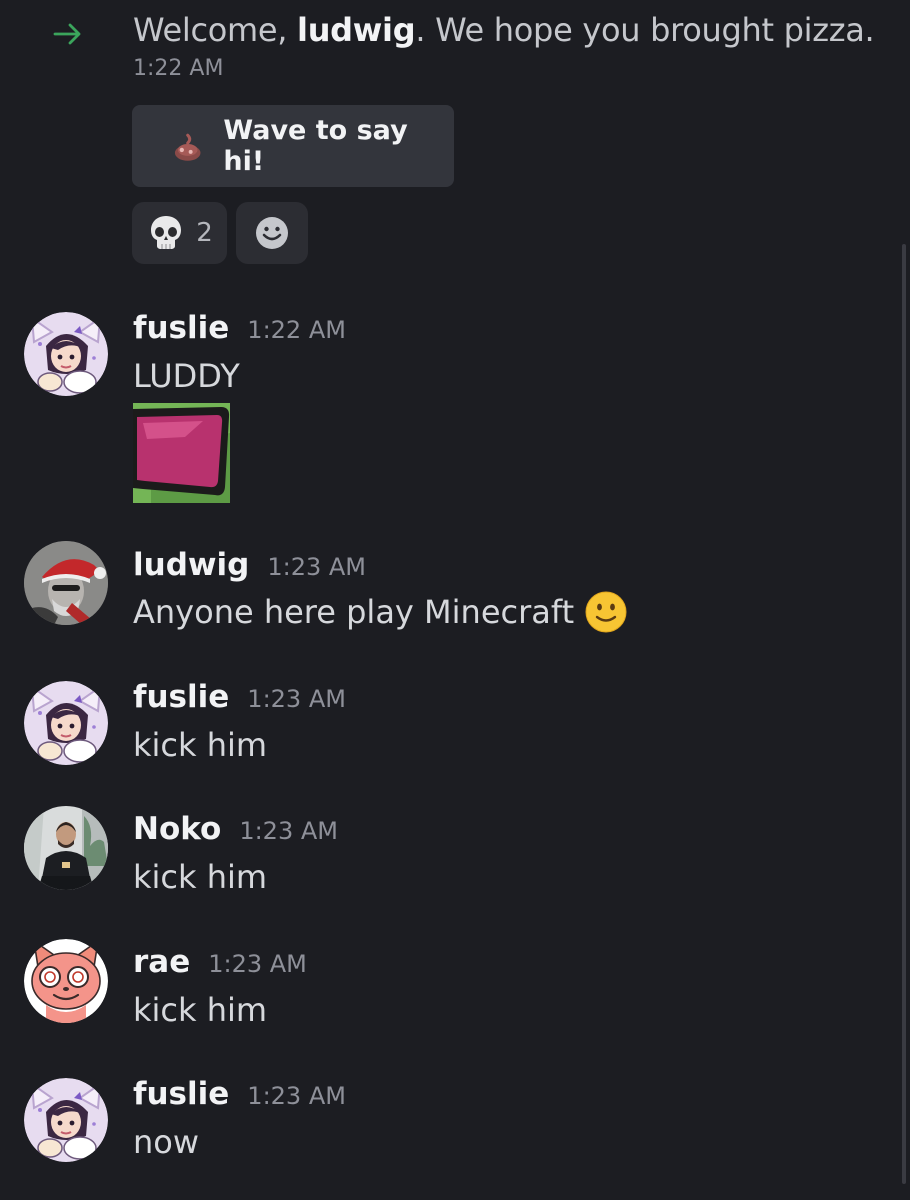 The image size is (910, 1200). Describe the element at coordinates (178, 68) in the screenshot. I see `join-timestamp: 1:22 AM` at that location.